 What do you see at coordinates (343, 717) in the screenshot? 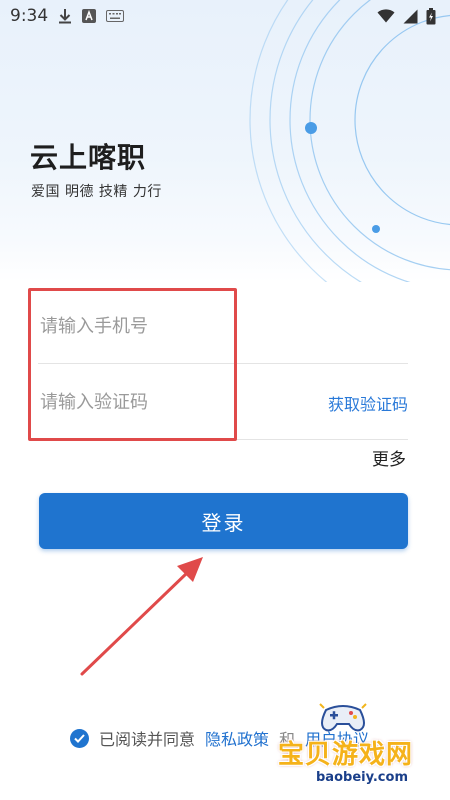
I see `gamepad-icon` at bounding box center [343, 717].